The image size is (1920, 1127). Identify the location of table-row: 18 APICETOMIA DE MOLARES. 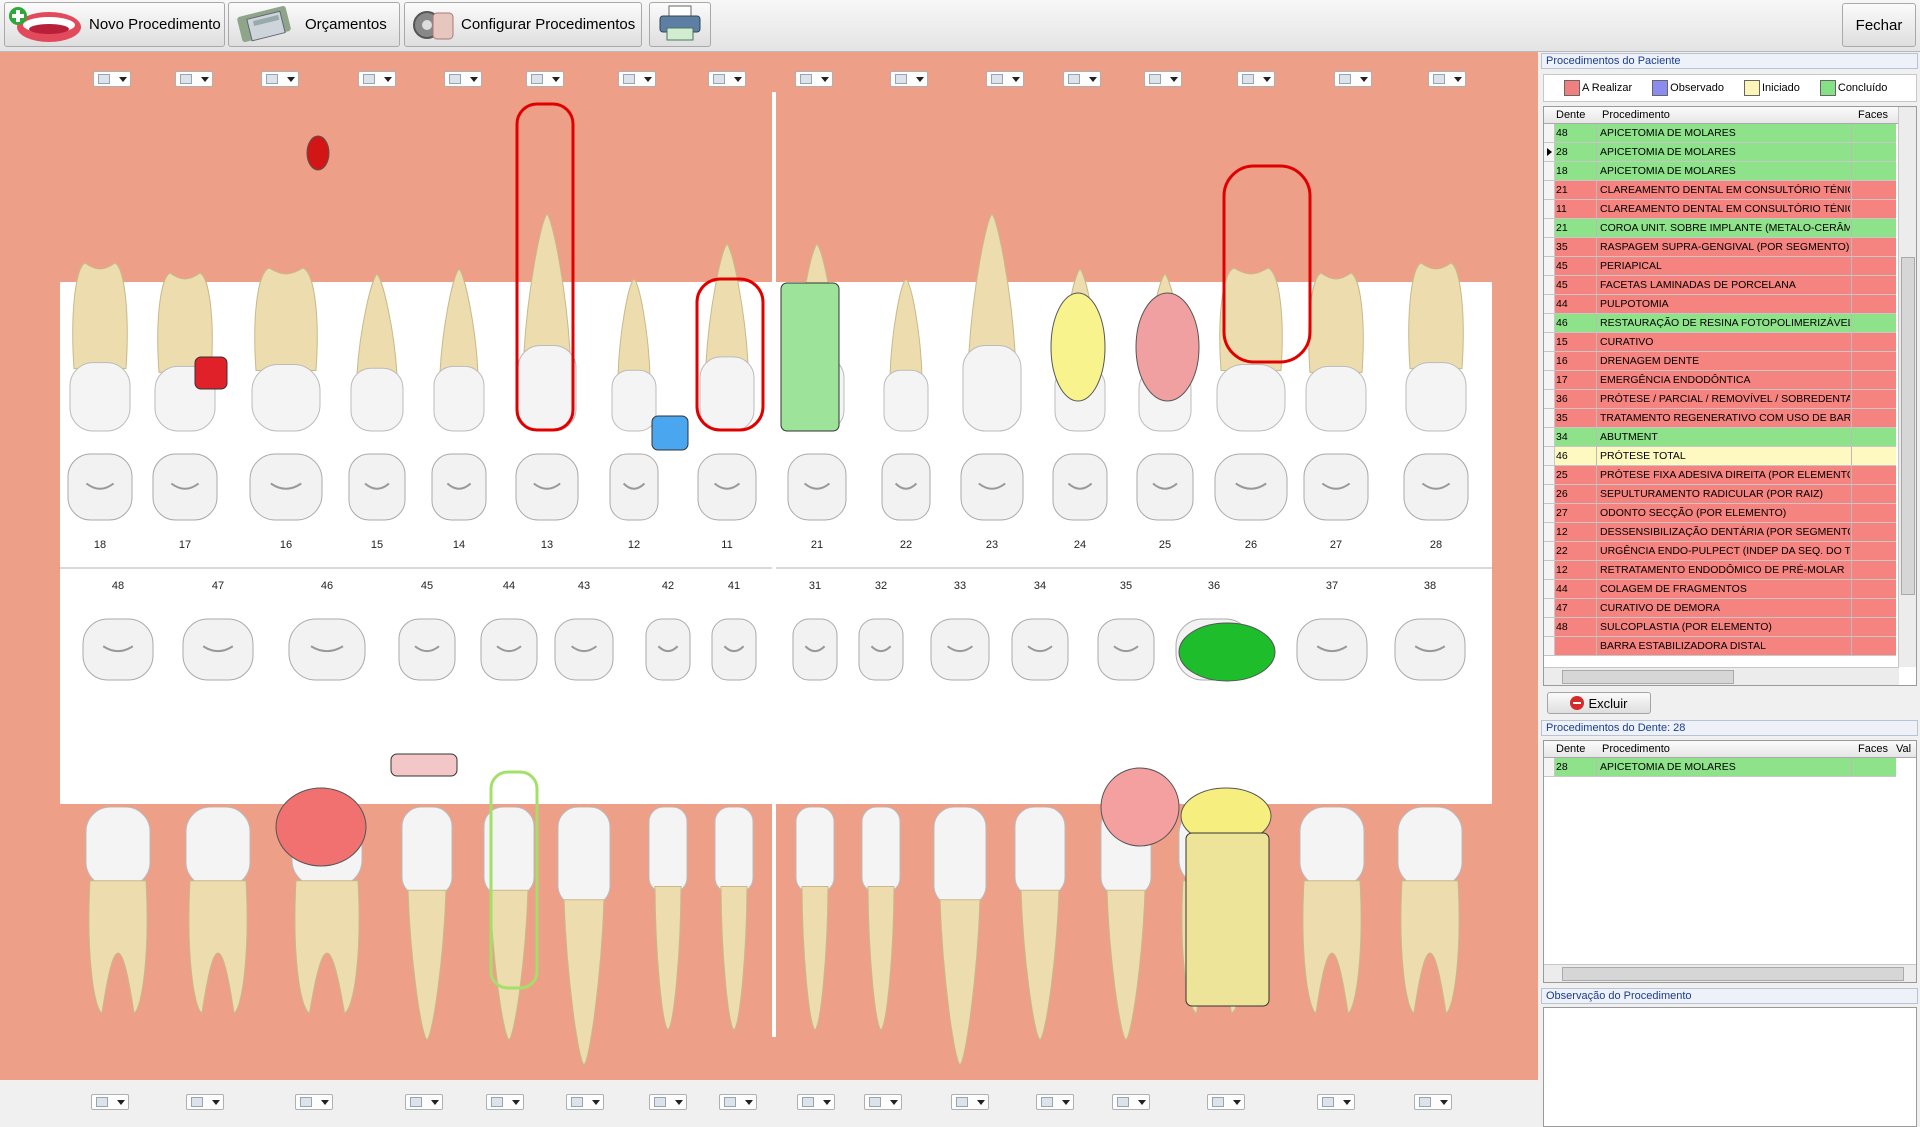
(1720, 171).